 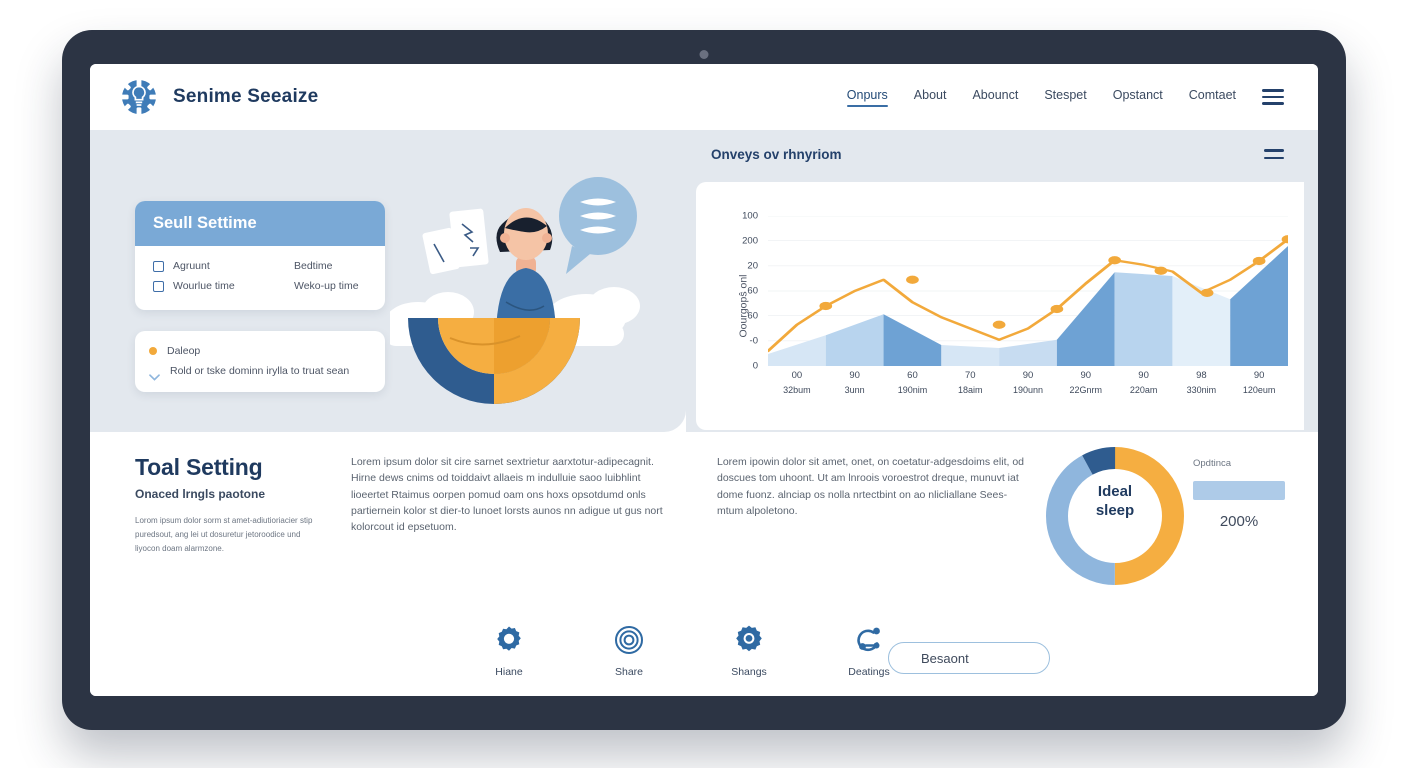 I want to click on action-item-shangs: Shangs, so click(x=749, y=650).